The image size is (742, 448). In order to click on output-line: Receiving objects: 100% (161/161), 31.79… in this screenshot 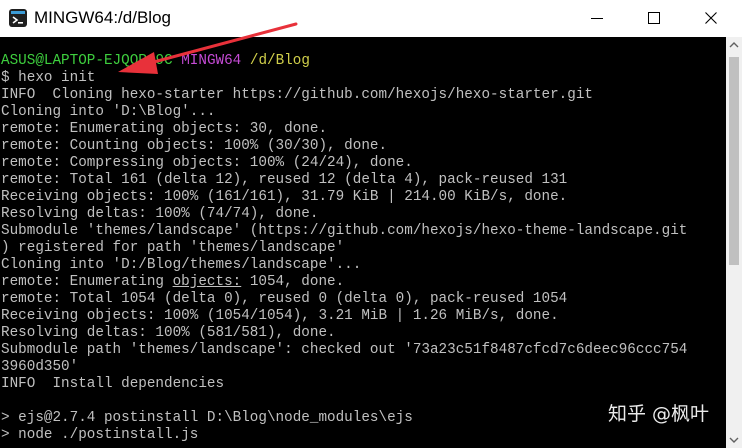, I will do `click(284, 197)`.